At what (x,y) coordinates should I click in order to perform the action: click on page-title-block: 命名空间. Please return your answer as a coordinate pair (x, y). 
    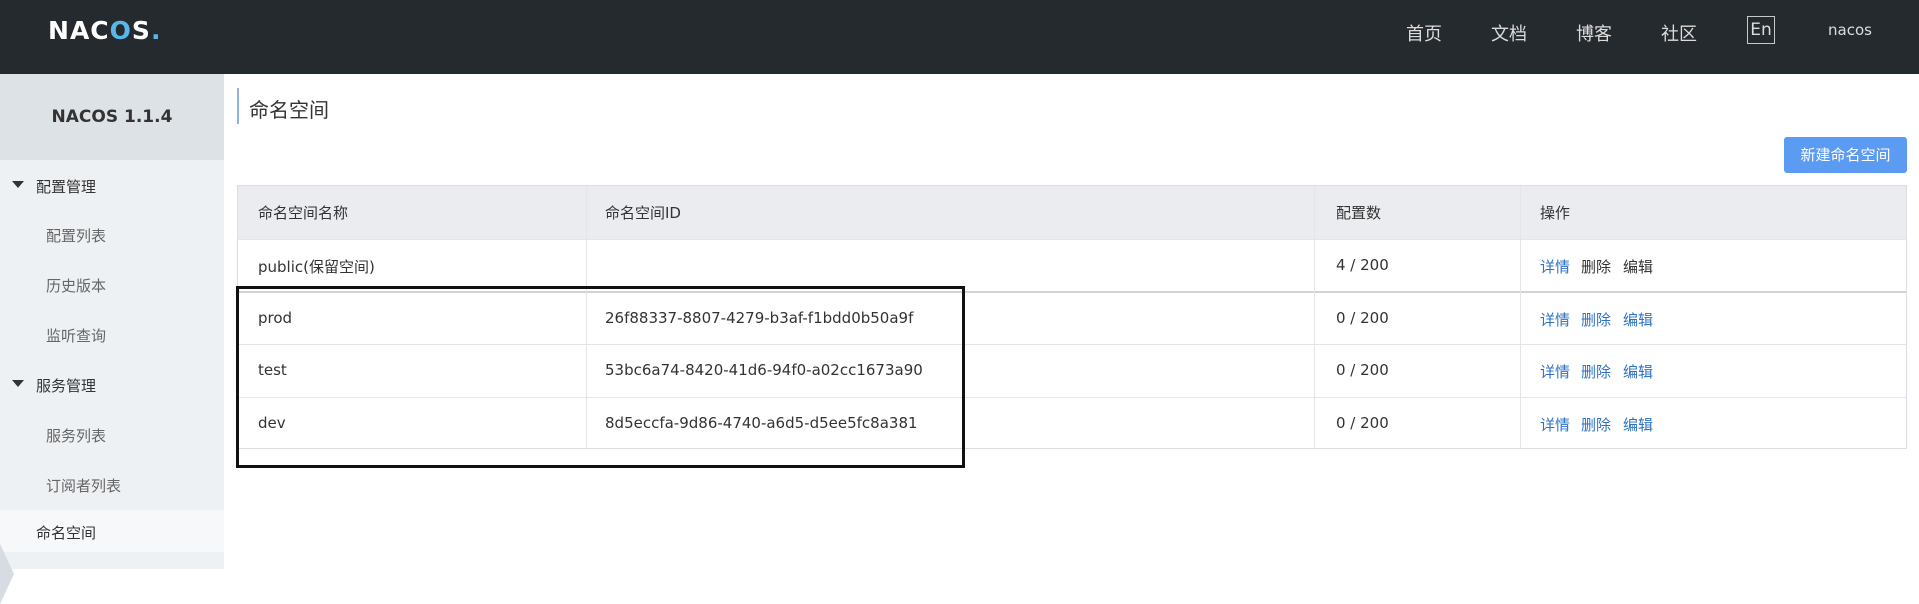
    Looking at the image, I should click on (283, 106).